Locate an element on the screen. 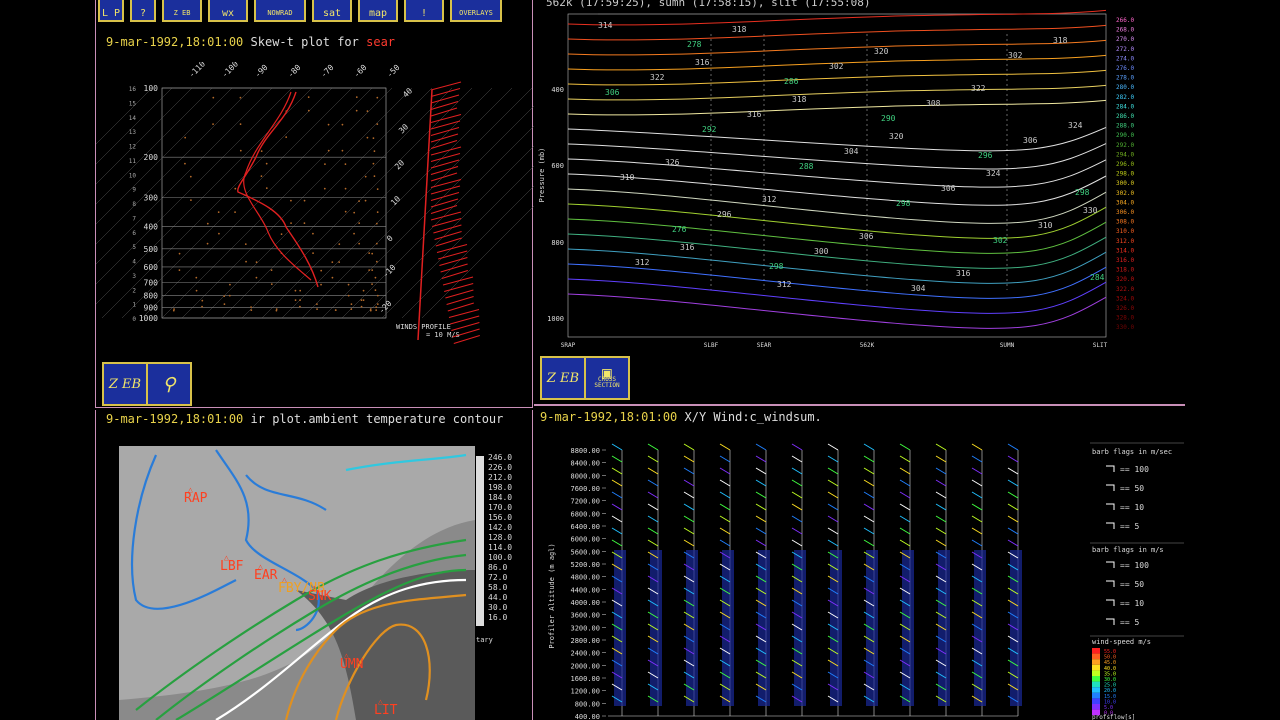  wind-y-tick: 7200.00 is located at coordinates (585, 502).